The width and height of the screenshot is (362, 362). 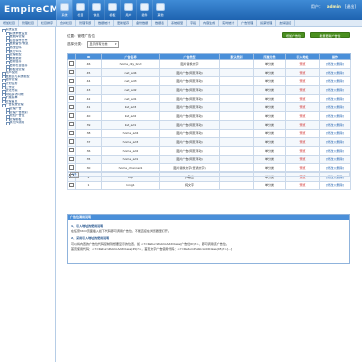 I want to click on subnav-item-3: 合并栏目, so click(x=67, y=23).